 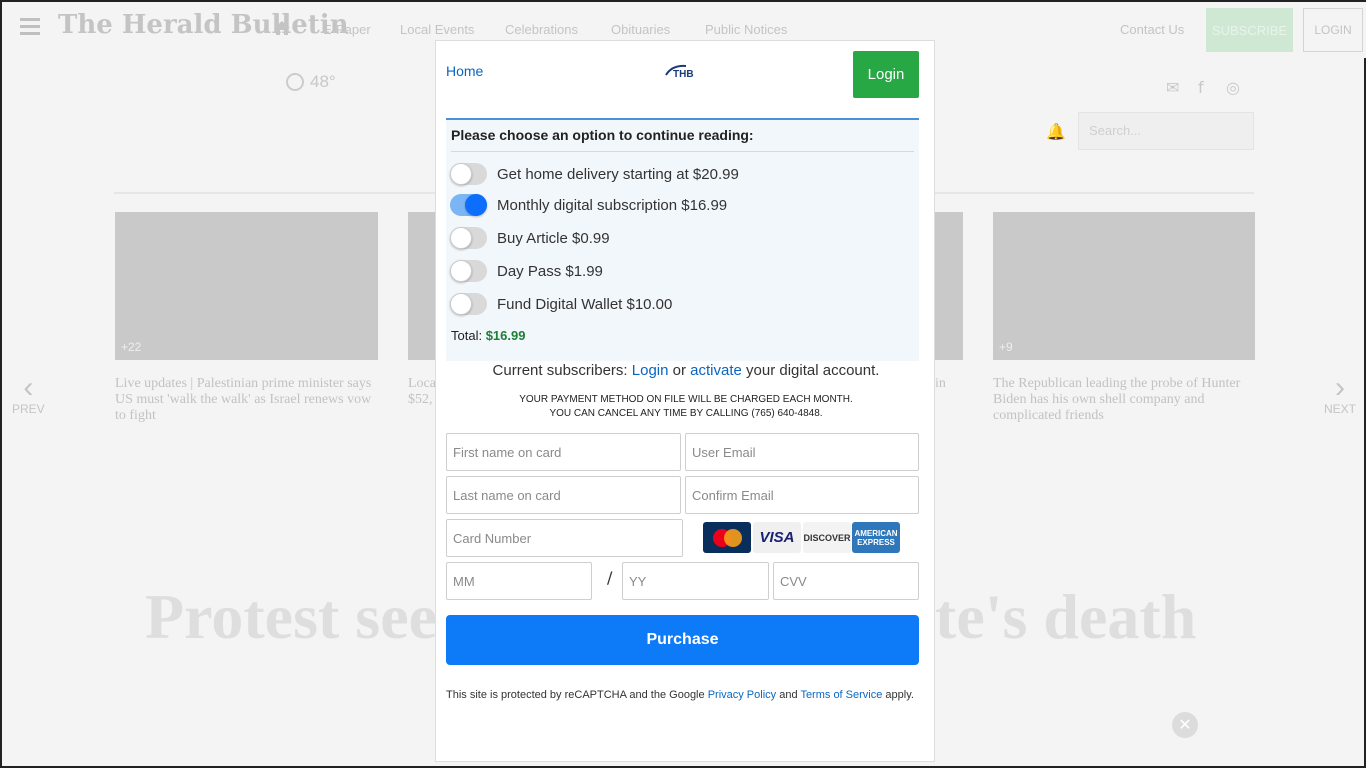 What do you see at coordinates (464, 71) in the screenshot?
I see `home-link: Home` at bounding box center [464, 71].